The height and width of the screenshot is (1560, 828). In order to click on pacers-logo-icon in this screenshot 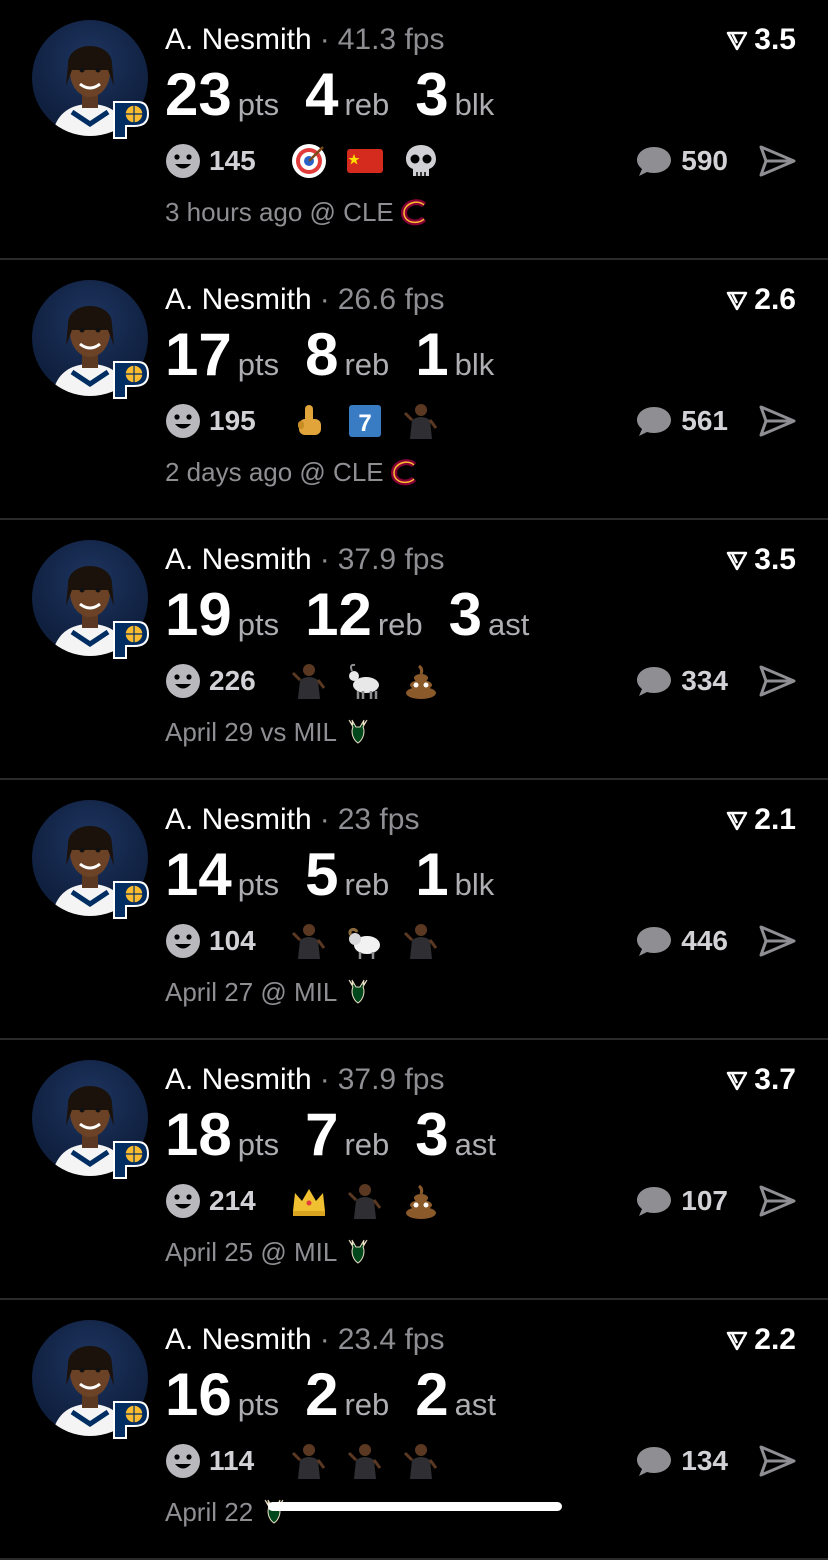, I will do `click(130, 640)`.